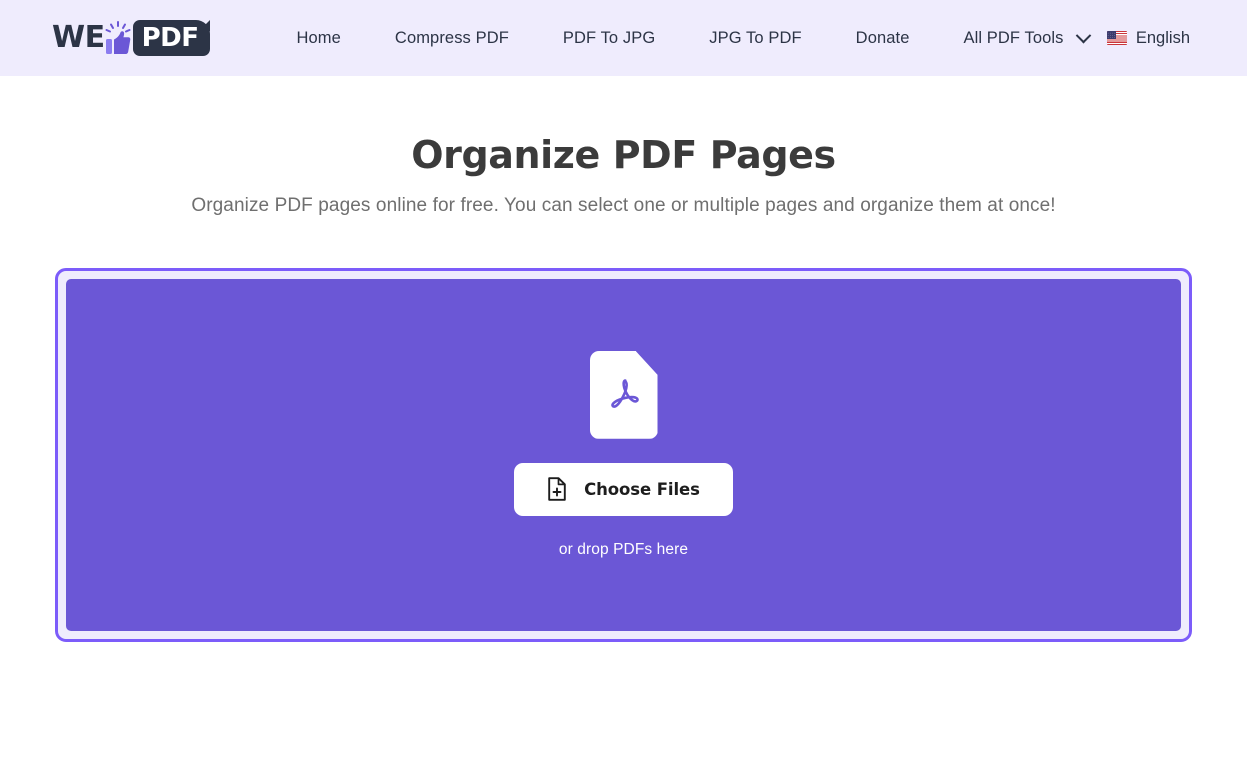 The image size is (1247, 763). I want to click on logo-text-pdf: PDF, so click(170, 38).